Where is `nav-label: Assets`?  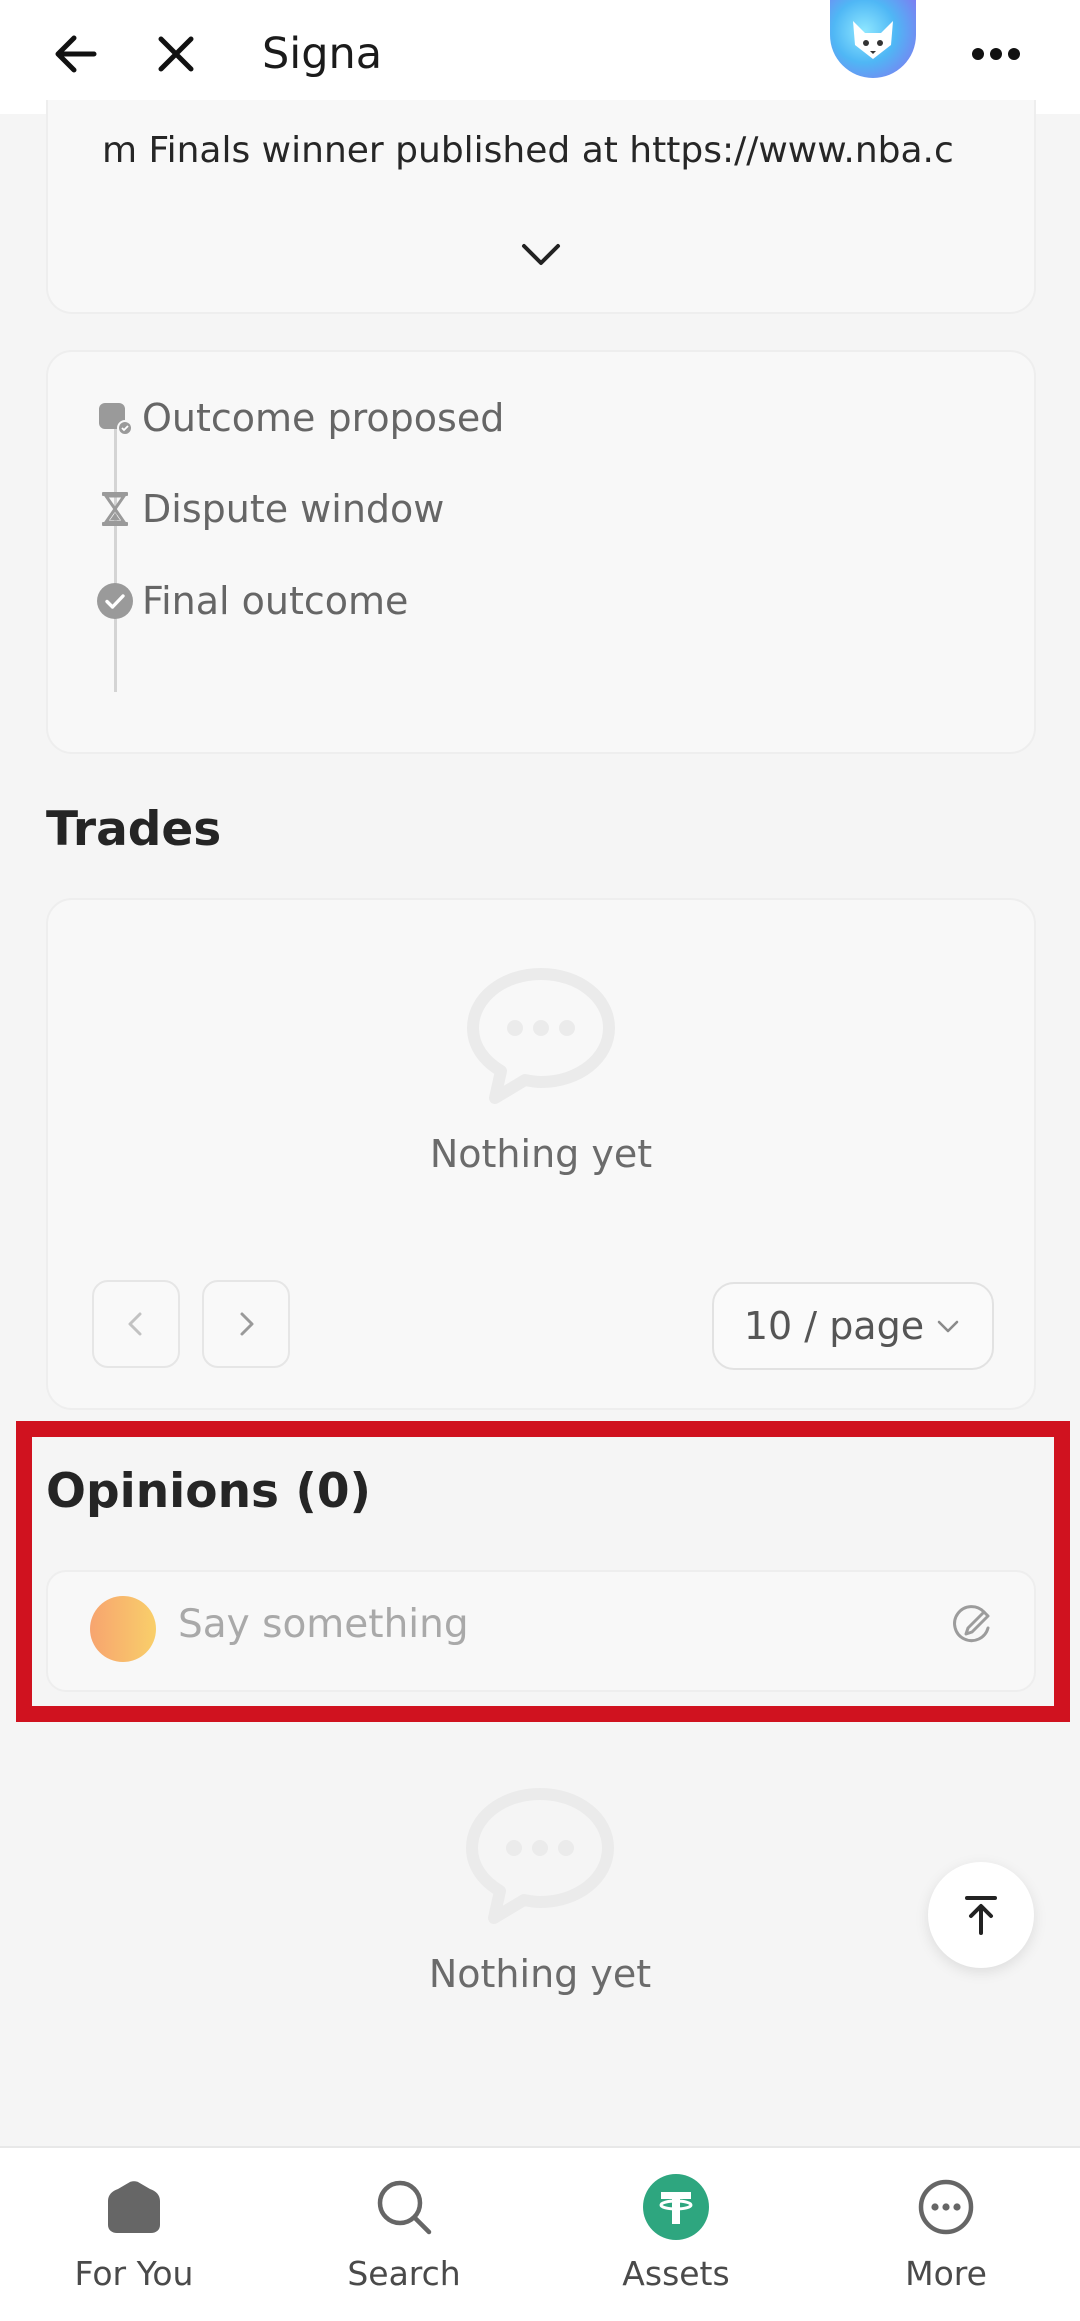
nav-label: Assets is located at coordinates (676, 2273).